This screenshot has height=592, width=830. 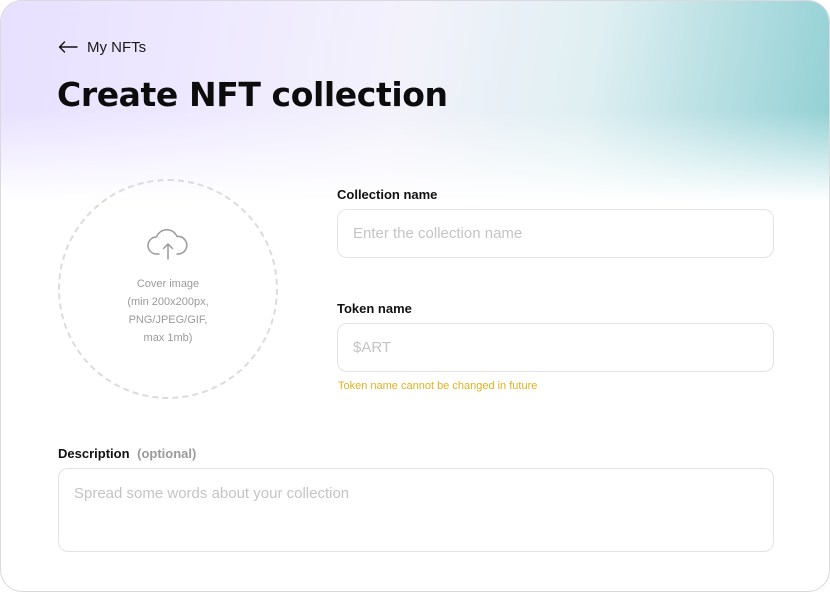 I want to click on back-link-label: My NFTs, so click(x=117, y=47).